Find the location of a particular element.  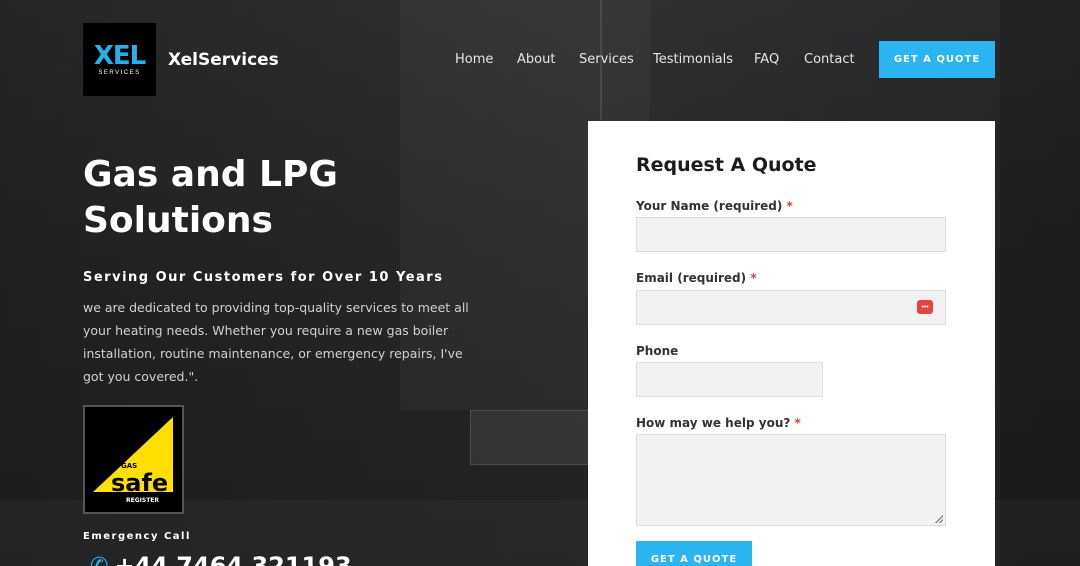

nav-contact: Contact is located at coordinates (829, 59).